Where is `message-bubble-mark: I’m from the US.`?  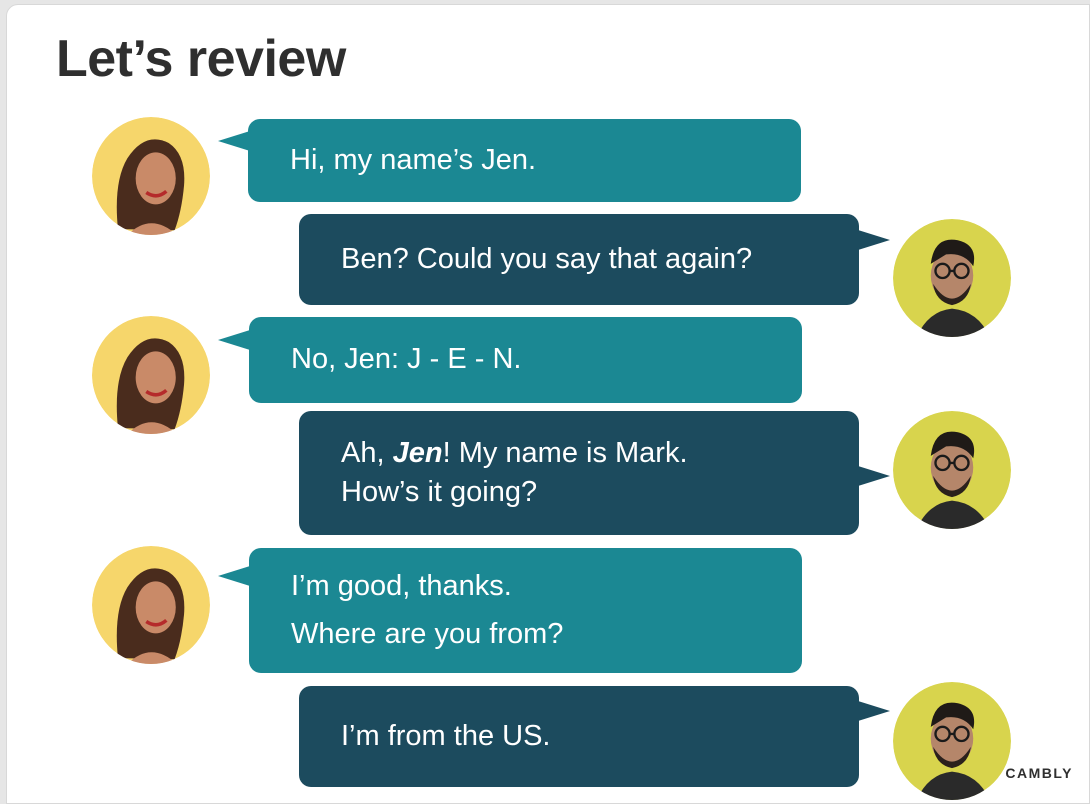
message-bubble-mark: I’m from the US. is located at coordinates (579, 736).